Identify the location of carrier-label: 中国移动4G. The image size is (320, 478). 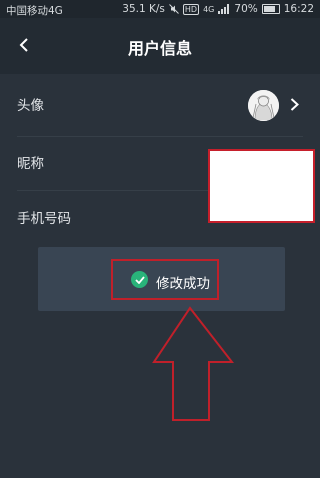
(34, 11).